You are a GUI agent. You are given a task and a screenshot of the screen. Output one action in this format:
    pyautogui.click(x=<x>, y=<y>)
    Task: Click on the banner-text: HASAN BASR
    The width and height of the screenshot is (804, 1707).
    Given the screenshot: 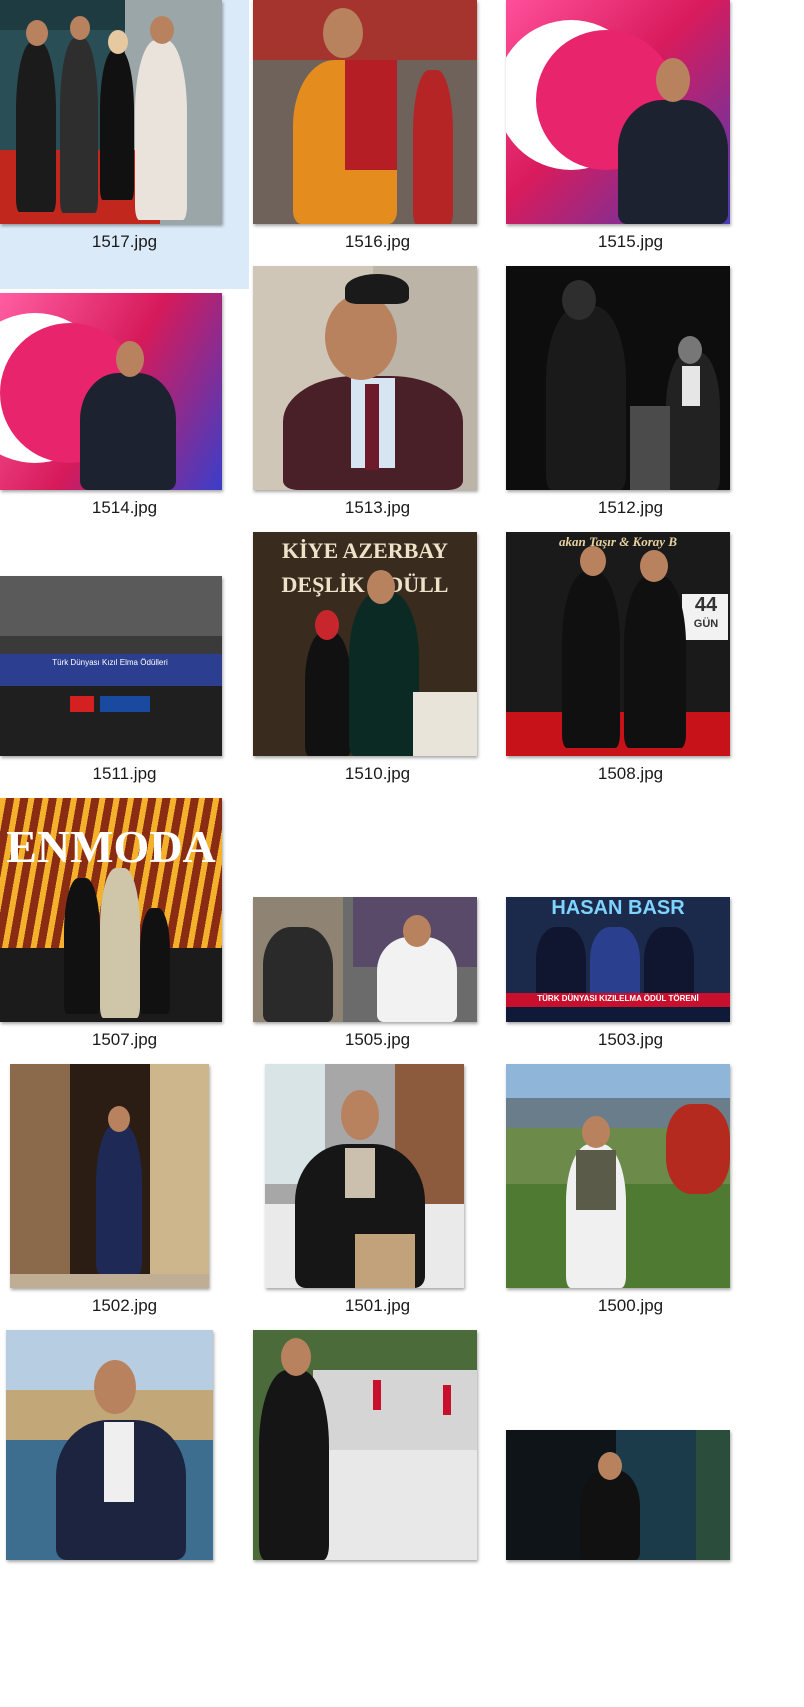 What is the action you would take?
    pyautogui.click(x=618, y=908)
    